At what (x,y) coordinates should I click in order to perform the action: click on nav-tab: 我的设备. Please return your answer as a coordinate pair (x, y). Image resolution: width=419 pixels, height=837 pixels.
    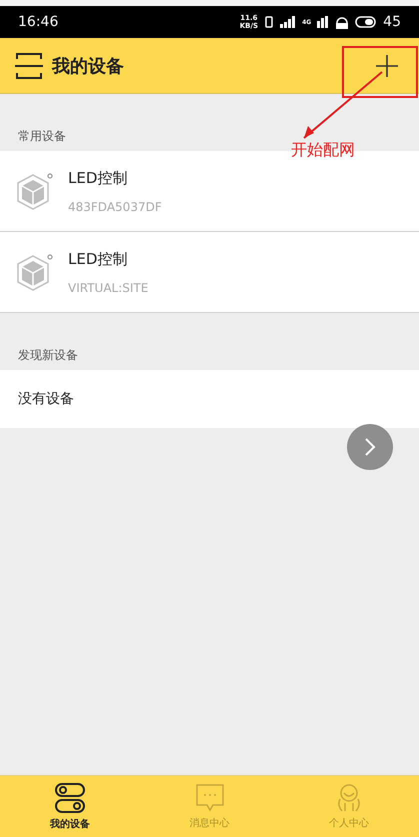
    Looking at the image, I should click on (70, 806).